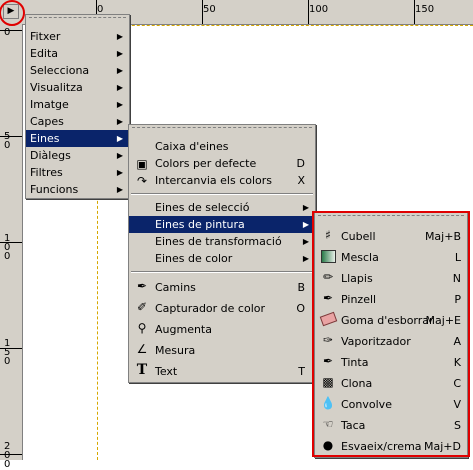  I want to click on image-menu-item-label: Imatge, so click(49, 104).